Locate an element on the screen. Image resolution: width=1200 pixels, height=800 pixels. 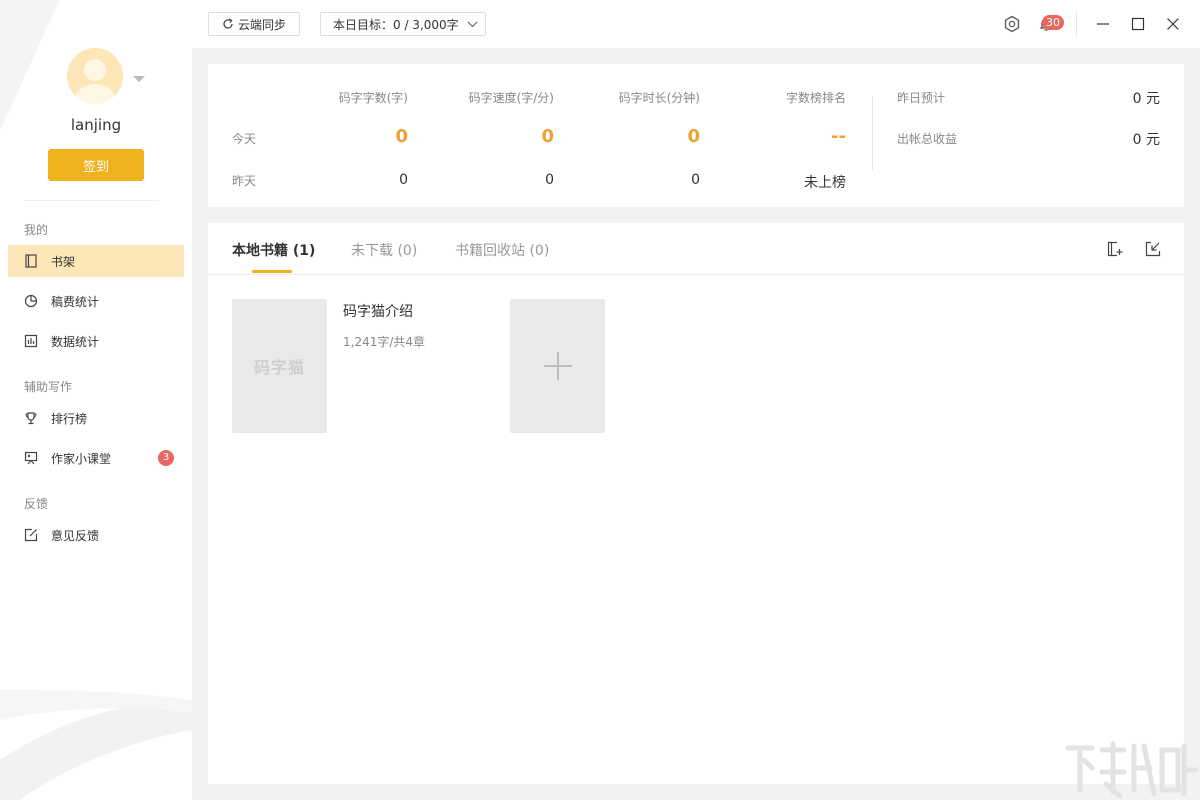
yesterday-rank: 未上榜 is located at coordinates (825, 183).